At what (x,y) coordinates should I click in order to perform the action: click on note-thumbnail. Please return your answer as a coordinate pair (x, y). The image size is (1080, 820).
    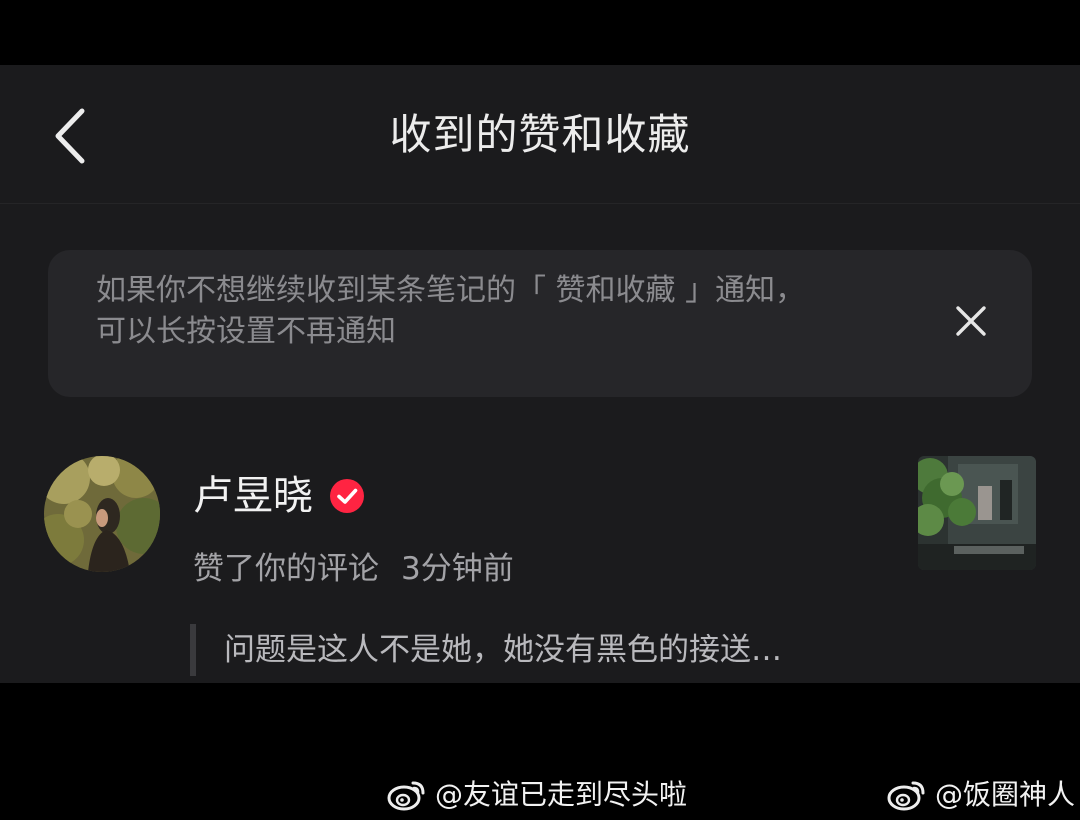
    Looking at the image, I should click on (977, 513).